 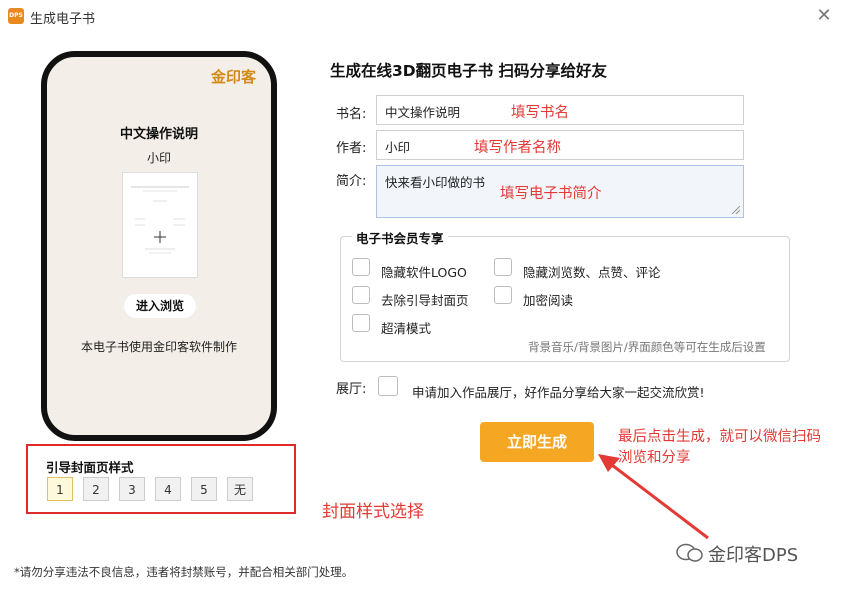 What do you see at coordinates (361, 267) in the screenshot?
I see `hide-logo-checkbox` at bounding box center [361, 267].